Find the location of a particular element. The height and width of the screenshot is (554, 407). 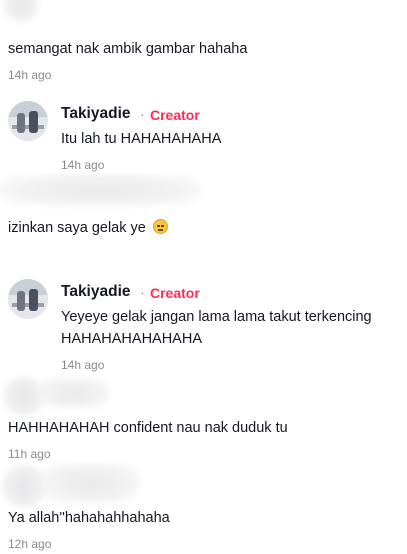

comment-timestamp: 11h ago is located at coordinates (29, 454).